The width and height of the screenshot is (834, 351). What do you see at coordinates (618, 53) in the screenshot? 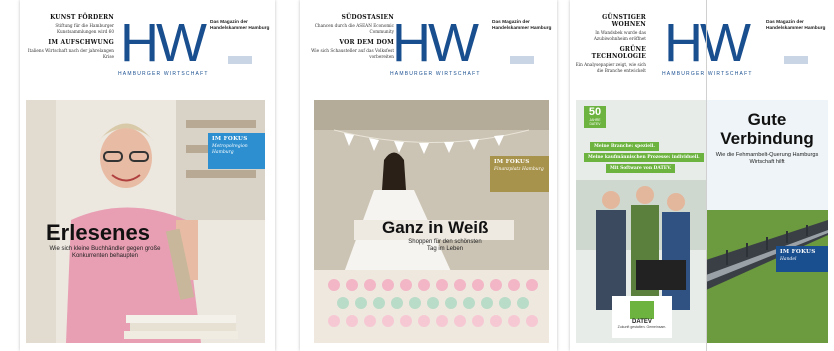
I see `kicker-head: GRÜNE TECHNOLOGIE` at bounding box center [618, 53].